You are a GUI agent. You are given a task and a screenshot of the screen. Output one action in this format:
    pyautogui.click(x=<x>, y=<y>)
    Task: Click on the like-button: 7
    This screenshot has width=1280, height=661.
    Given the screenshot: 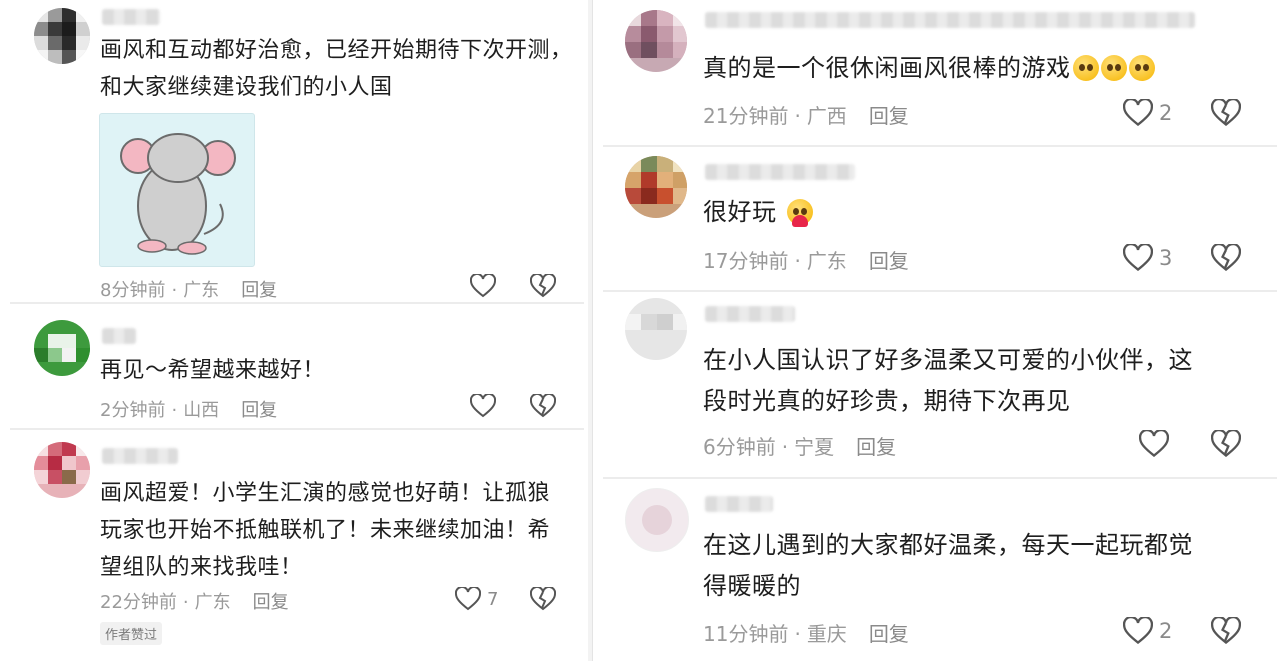 What is the action you would take?
    pyautogui.click(x=476, y=599)
    